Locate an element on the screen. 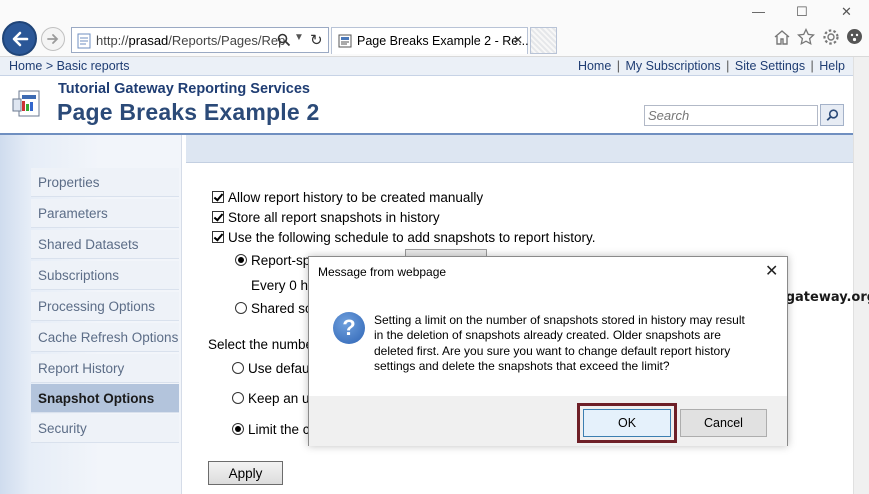 This screenshot has width=869, height=494. apply-button: Apply is located at coordinates (245, 473).